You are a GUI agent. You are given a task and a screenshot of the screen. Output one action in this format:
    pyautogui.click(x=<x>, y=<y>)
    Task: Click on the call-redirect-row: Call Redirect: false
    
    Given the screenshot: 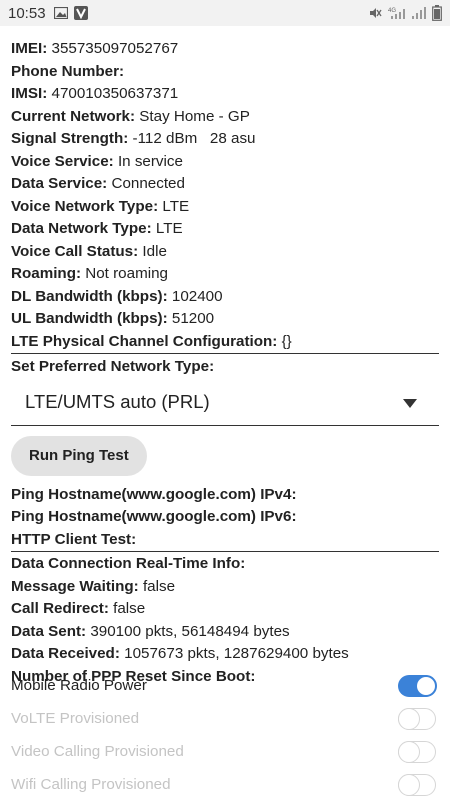 What is the action you would take?
    pyautogui.click(x=78, y=608)
    